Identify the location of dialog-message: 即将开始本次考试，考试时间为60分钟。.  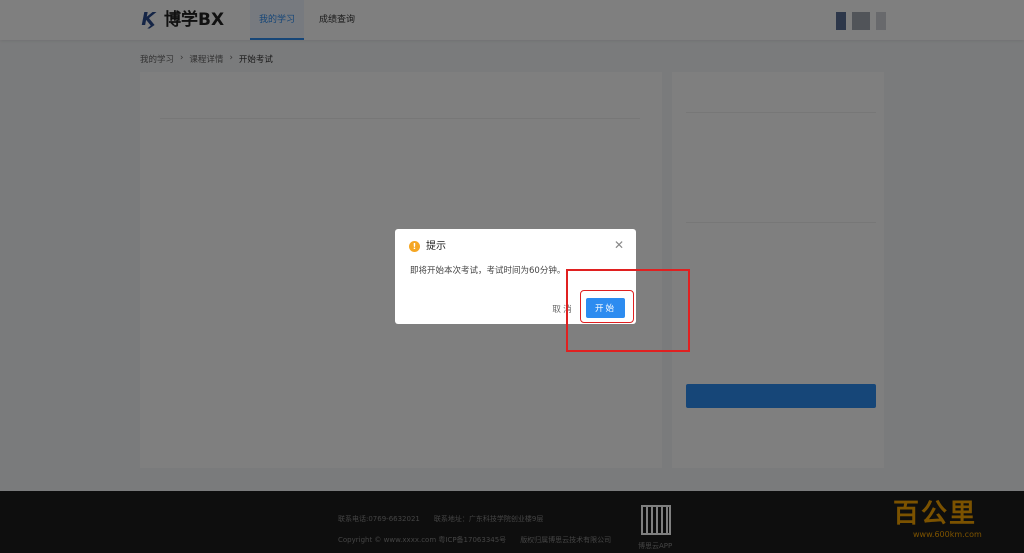
(488, 271).